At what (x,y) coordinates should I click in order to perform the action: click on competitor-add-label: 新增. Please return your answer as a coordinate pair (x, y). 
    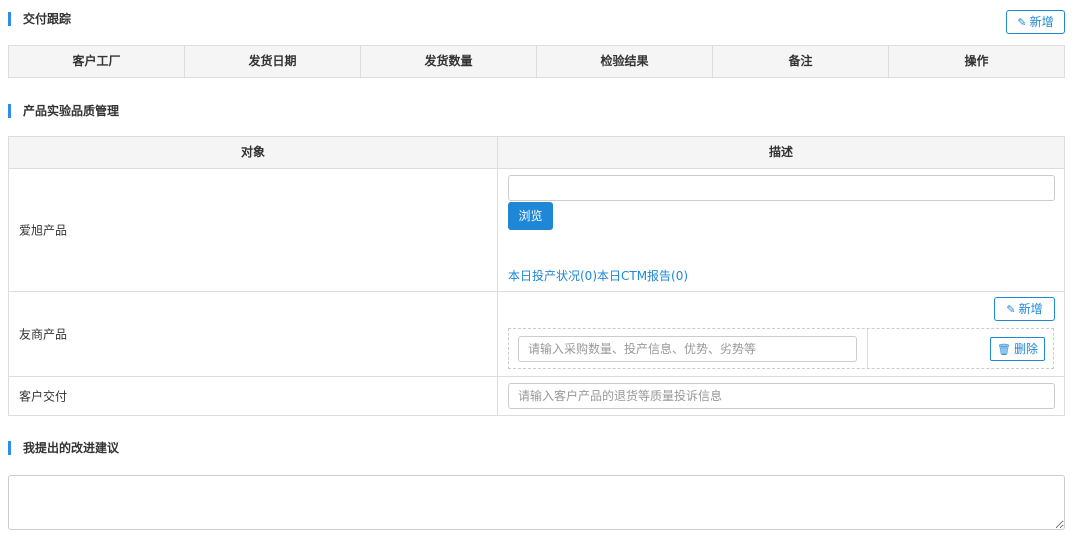
    Looking at the image, I should click on (1030, 309).